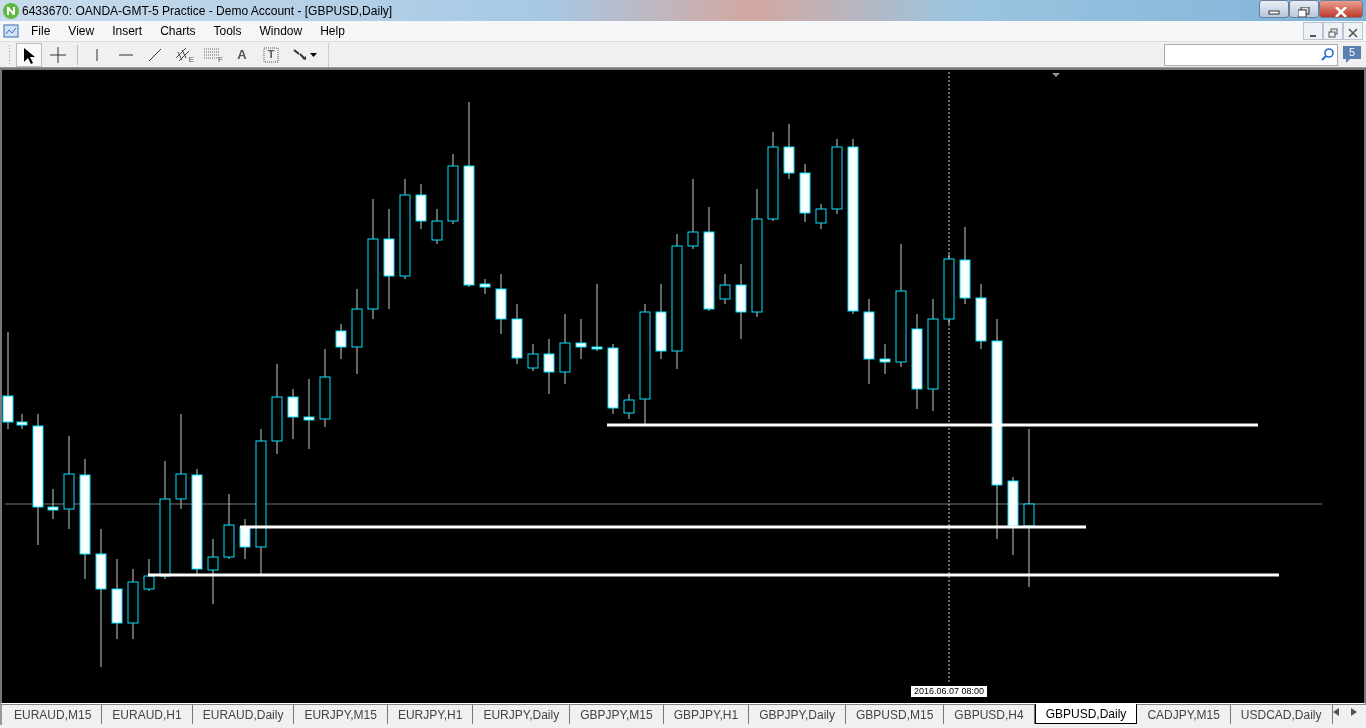 The height and width of the screenshot is (728, 1366). I want to click on chart-tab: USDCAD,Daily, so click(1281, 714).